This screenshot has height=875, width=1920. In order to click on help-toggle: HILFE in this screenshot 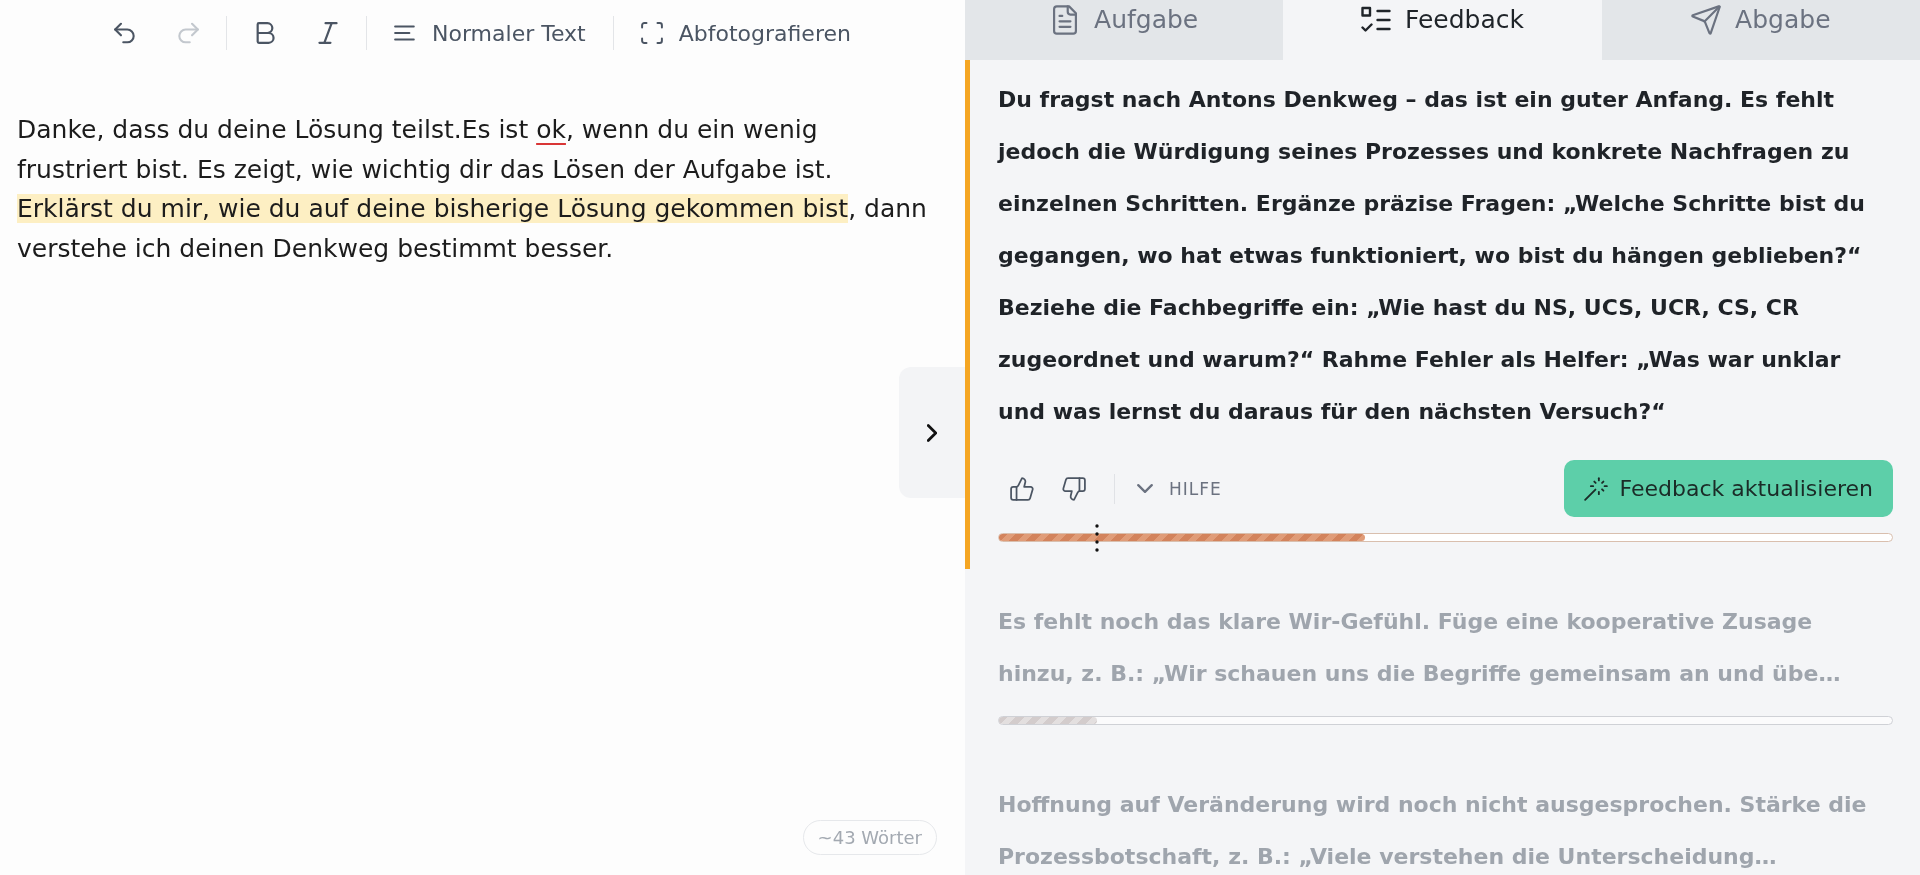, I will do `click(1179, 488)`.